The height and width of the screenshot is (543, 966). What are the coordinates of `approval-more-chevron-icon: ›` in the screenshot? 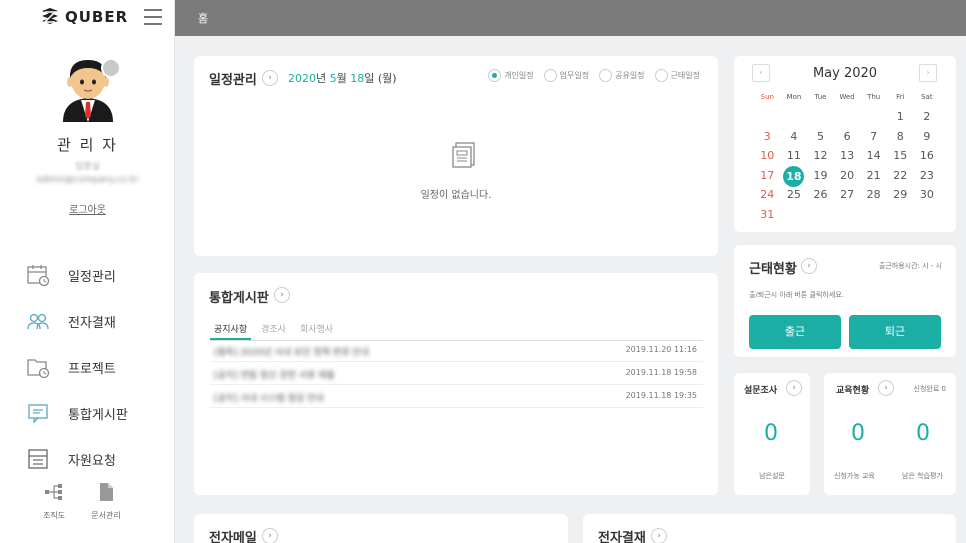 It's located at (659, 535).